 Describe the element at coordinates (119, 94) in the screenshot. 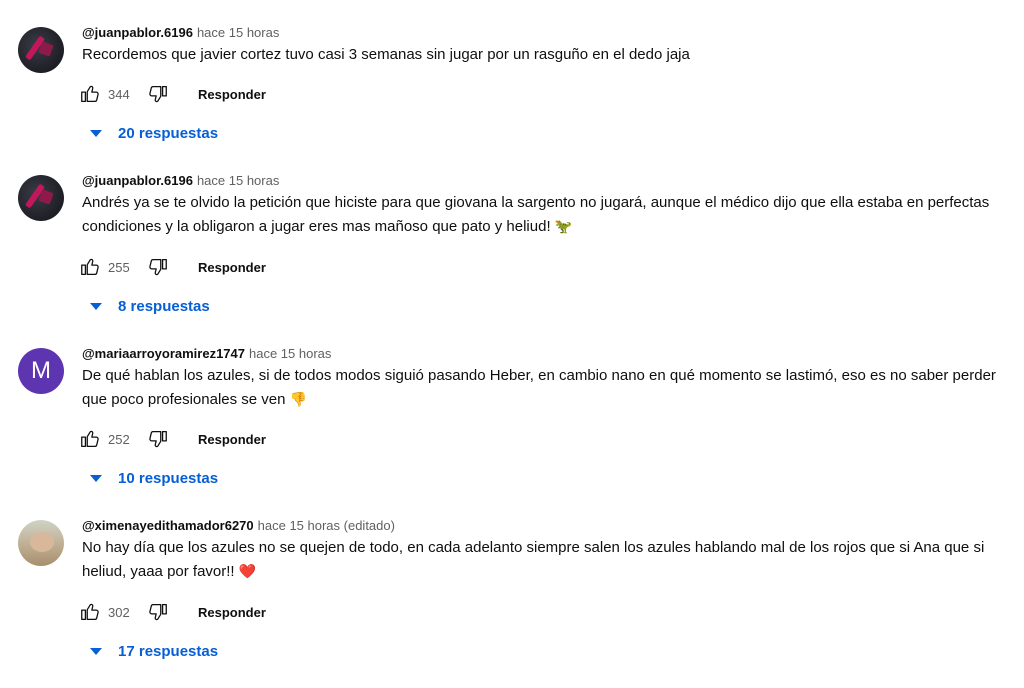

I see `like-count: 344` at that location.